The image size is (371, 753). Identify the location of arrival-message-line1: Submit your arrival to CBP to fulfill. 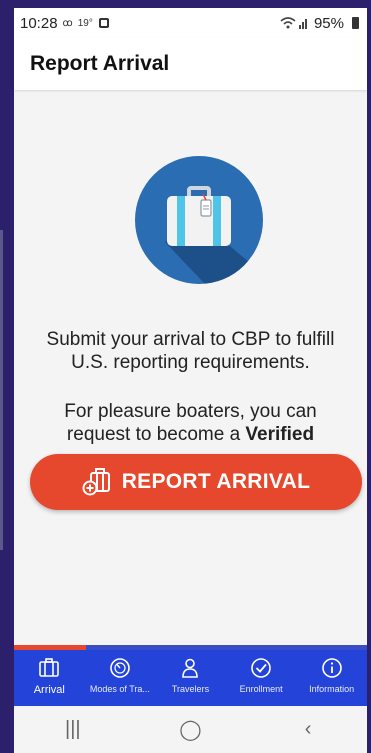
(190, 339).